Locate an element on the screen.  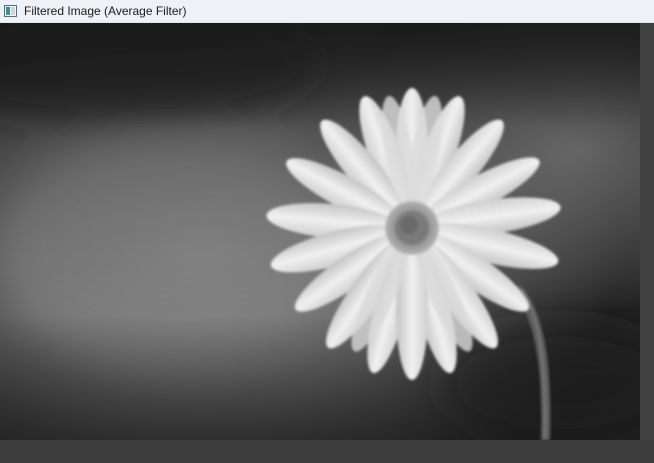
title-bar: Filtered Image (Average Filter) is located at coordinates (327, 11).